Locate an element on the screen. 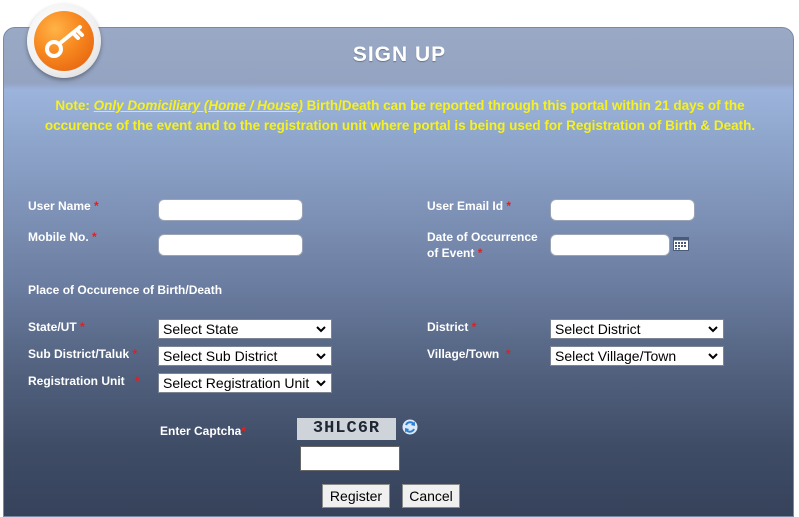  regunit-label: Registration Unit * is located at coordinates (84, 381).